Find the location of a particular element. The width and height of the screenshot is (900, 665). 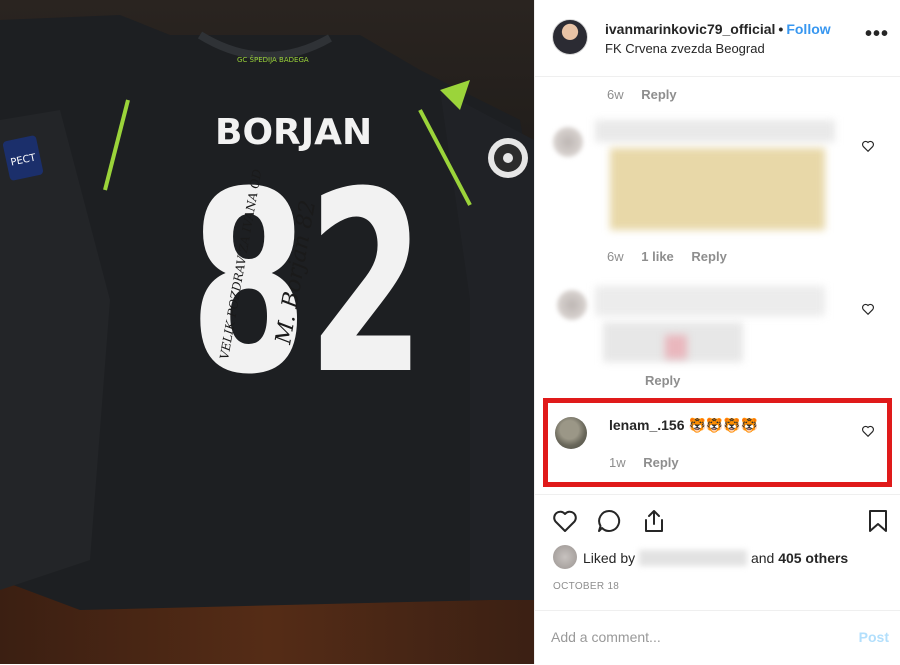

add-comment-bar: Post is located at coordinates (717, 637).